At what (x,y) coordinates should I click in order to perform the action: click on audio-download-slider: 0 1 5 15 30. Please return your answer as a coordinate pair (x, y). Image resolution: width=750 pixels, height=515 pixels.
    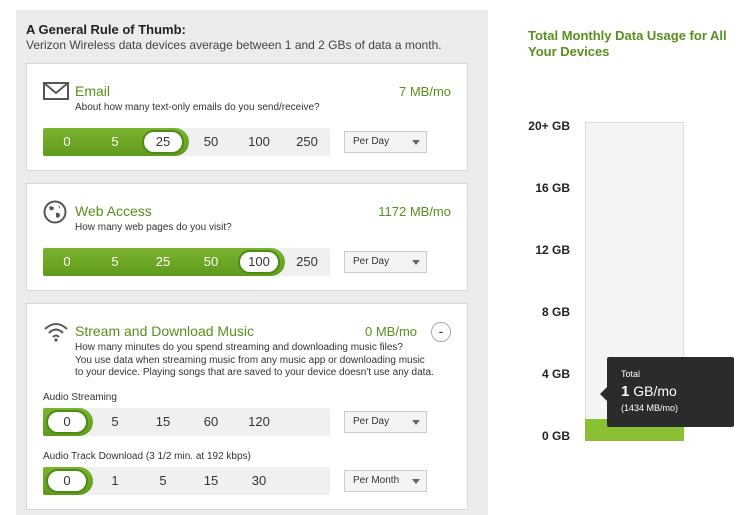
    Looking at the image, I should click on (186, 481).